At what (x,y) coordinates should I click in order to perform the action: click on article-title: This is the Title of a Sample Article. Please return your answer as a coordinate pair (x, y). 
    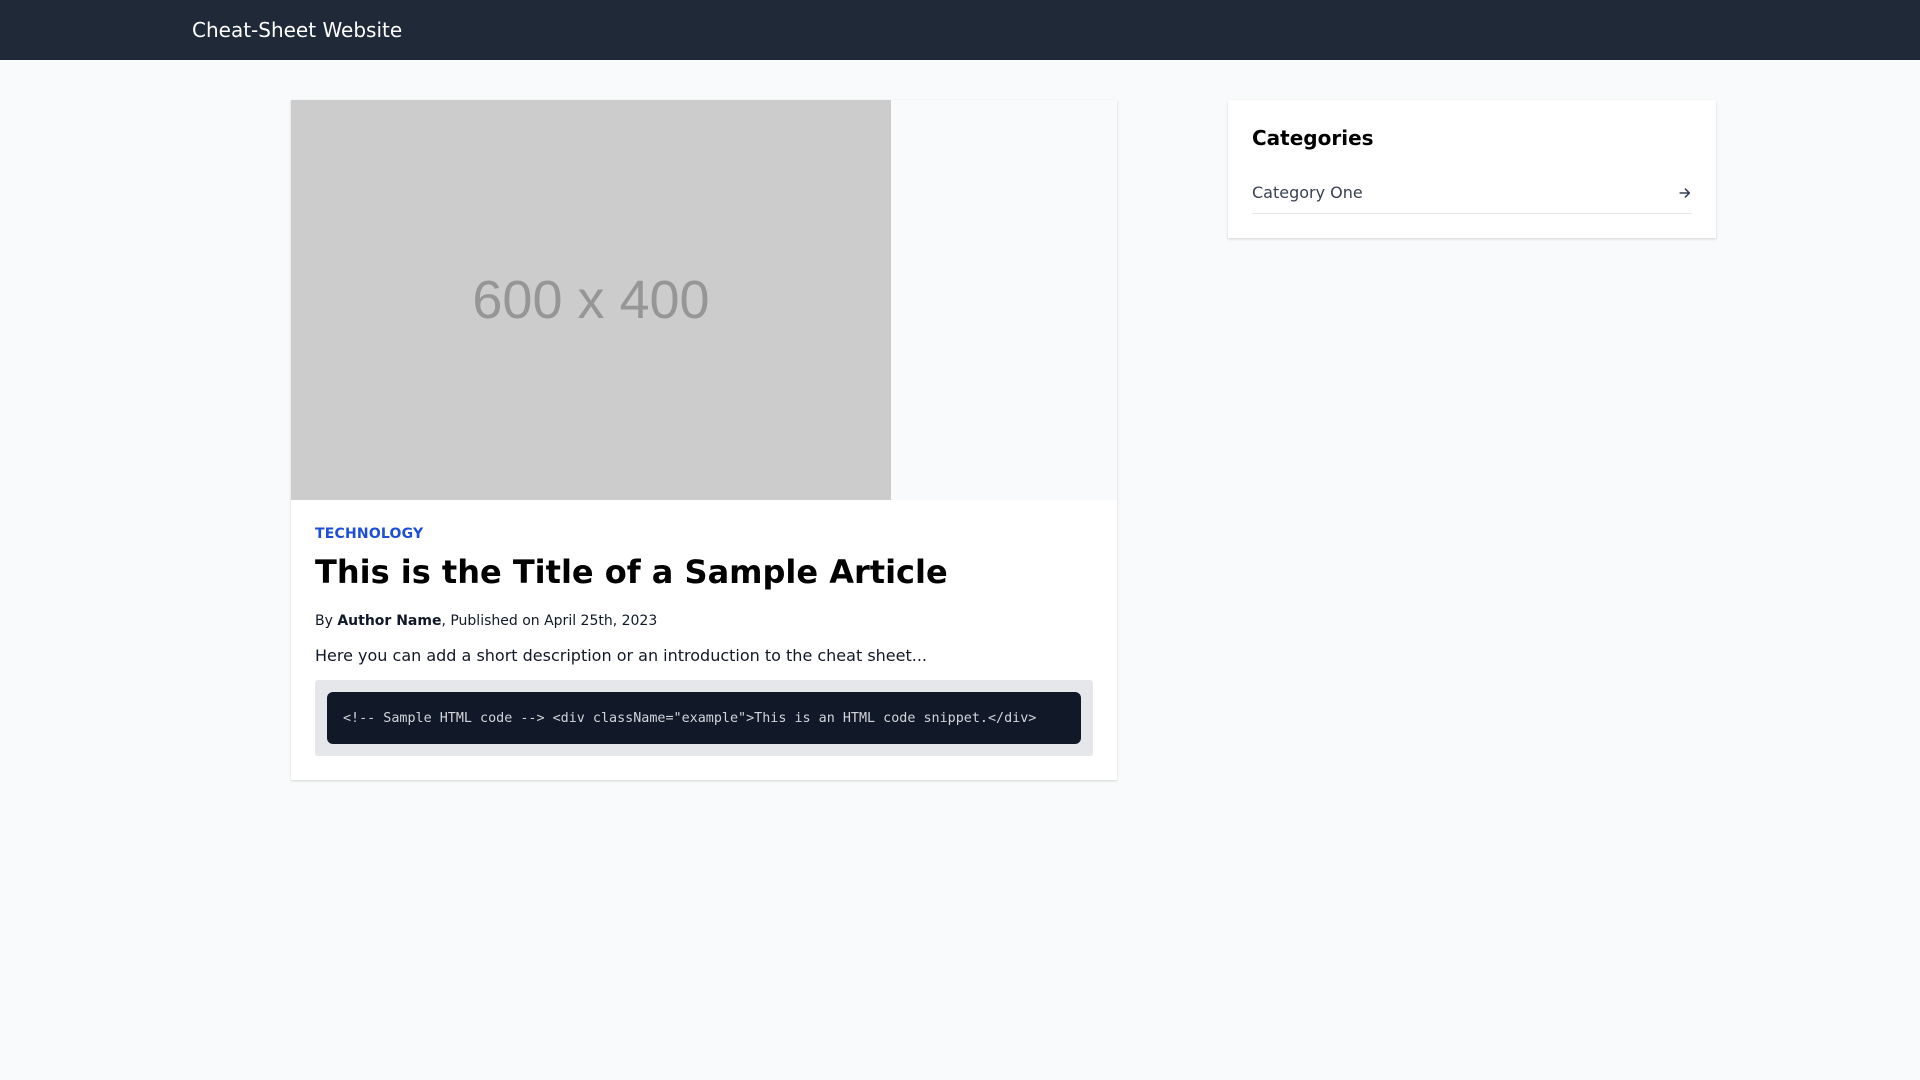
    Looking at the image, I should click on (631, 572).